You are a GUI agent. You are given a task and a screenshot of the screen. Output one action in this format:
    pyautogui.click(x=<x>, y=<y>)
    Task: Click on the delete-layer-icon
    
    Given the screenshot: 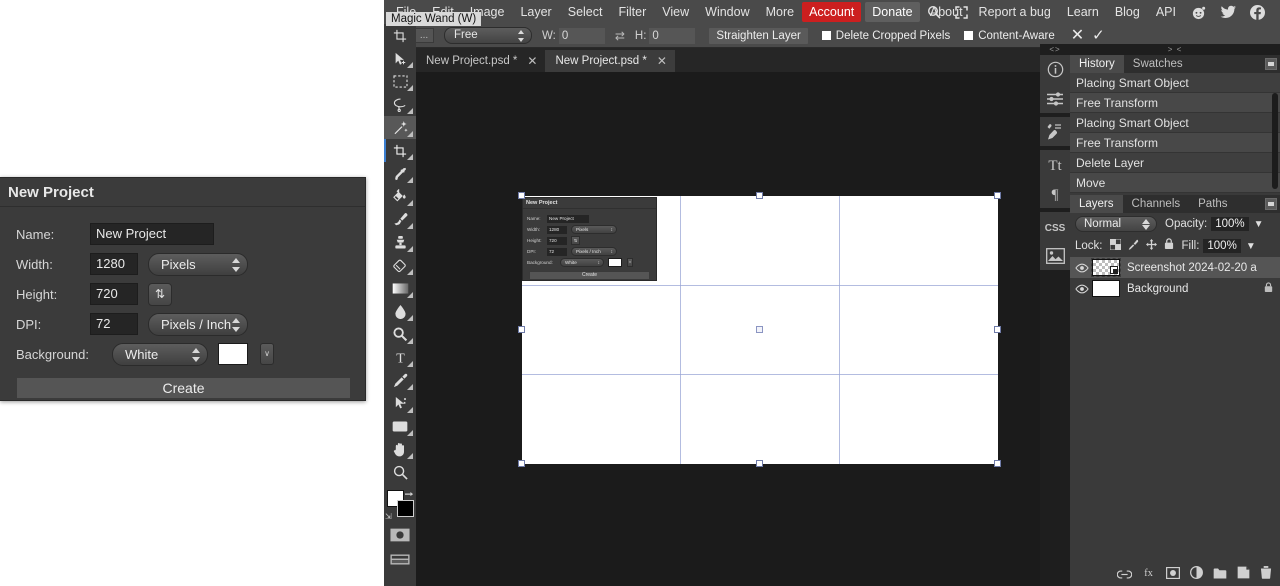 What is the action you would take?
    pyautogui.click(x=1266, y=575)
    